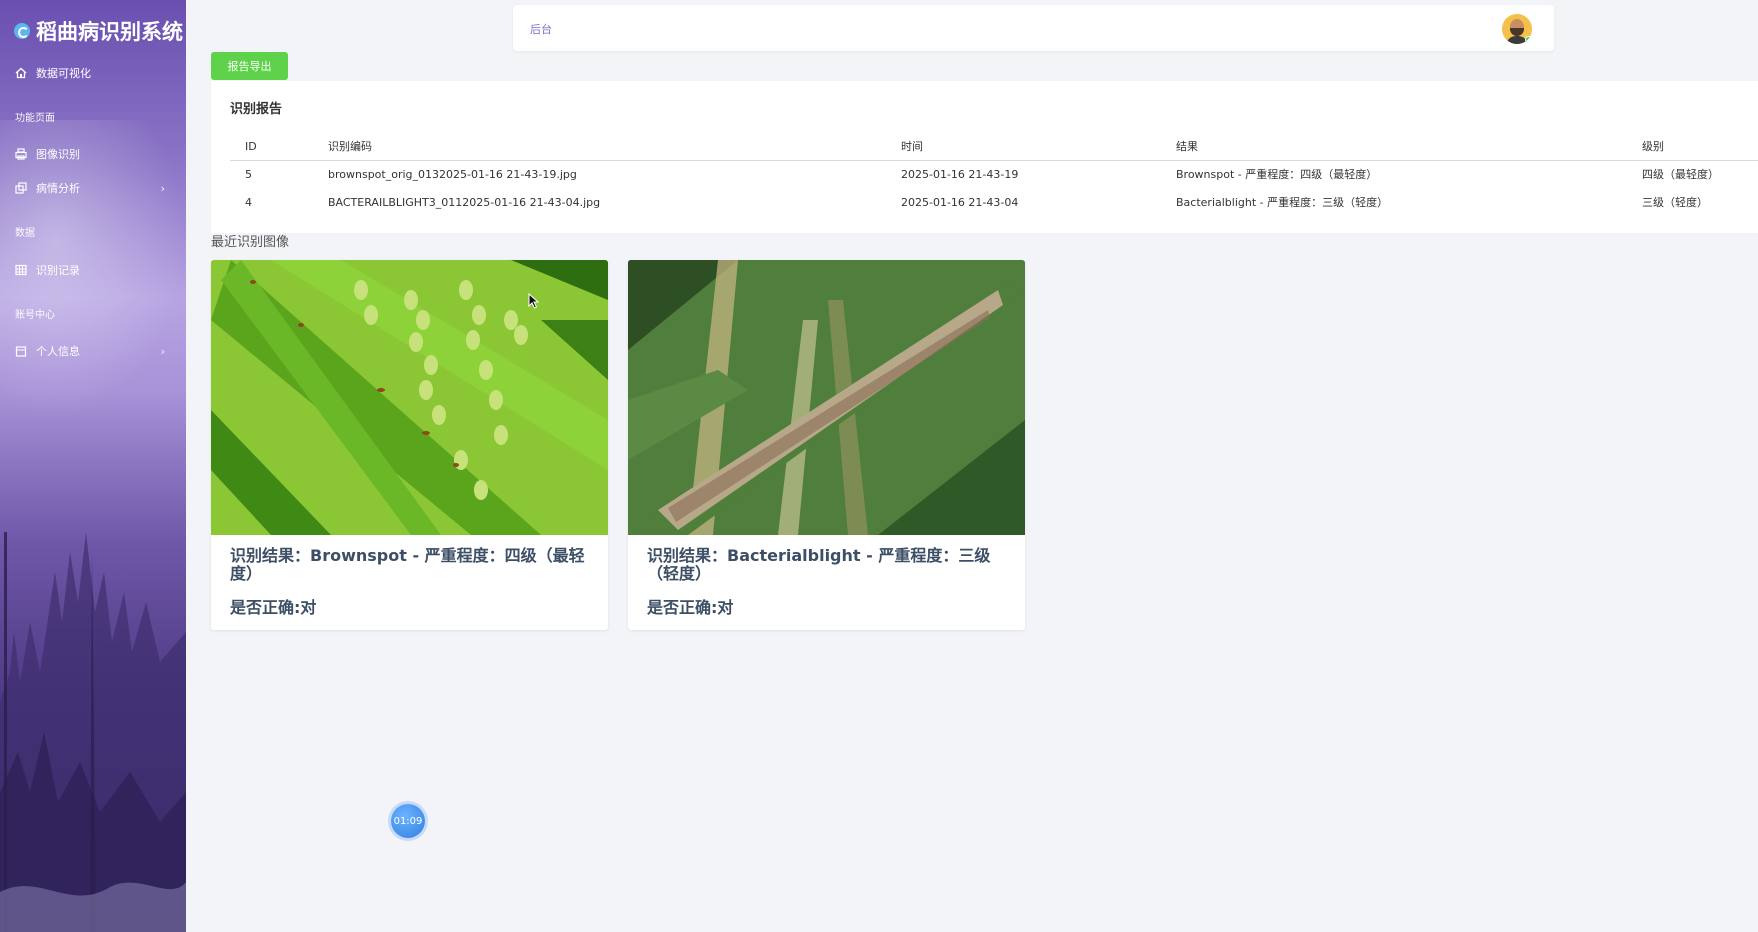 The width and height of the screenshot is (1758, 932). What do you see at coordinates (21, 351) in the screenshot?
I see `calendar-icon` at bounding box center [21, 351].